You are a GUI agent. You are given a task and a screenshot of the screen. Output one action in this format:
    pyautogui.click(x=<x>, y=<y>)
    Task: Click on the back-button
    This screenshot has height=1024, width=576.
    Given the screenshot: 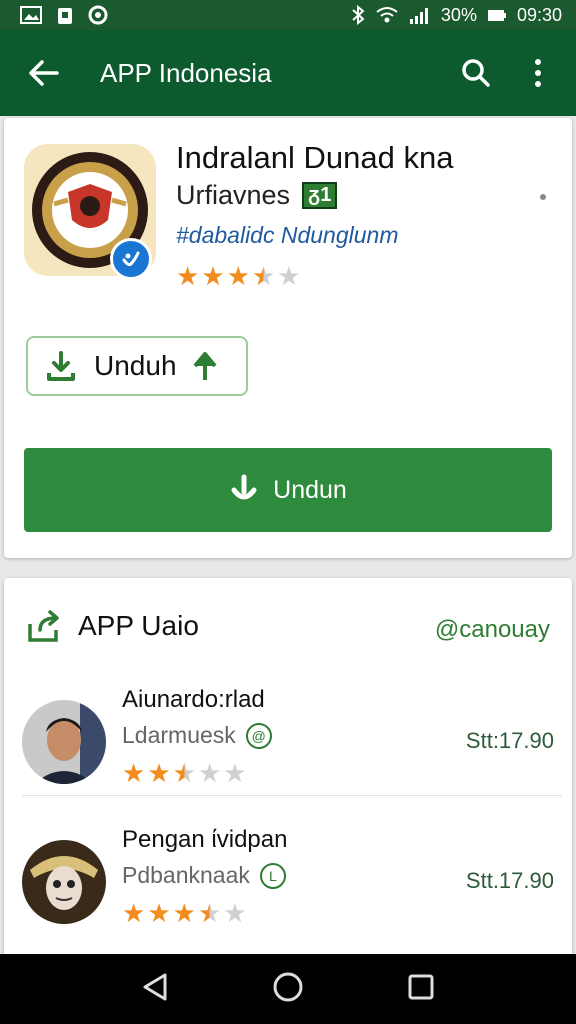 What is the action you would take?
    pyautogui.click(x=44, y=73)
    